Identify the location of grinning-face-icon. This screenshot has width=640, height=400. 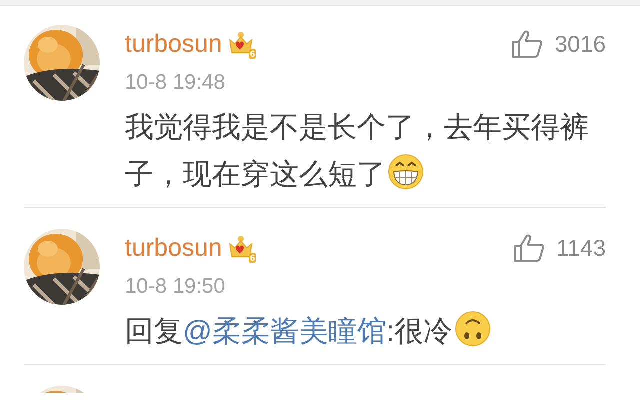
(406, 172).